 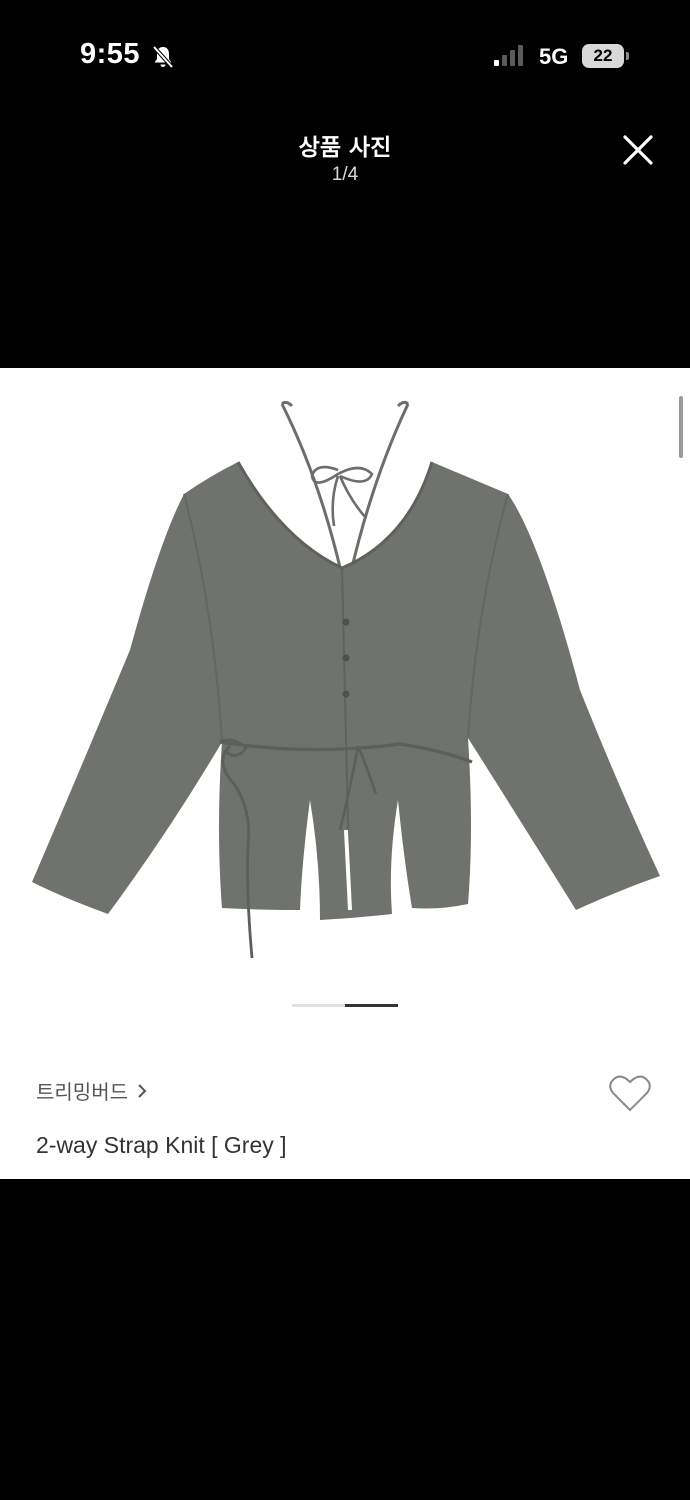 I want to click on battery-level: 22, so click(x=603, y=55).